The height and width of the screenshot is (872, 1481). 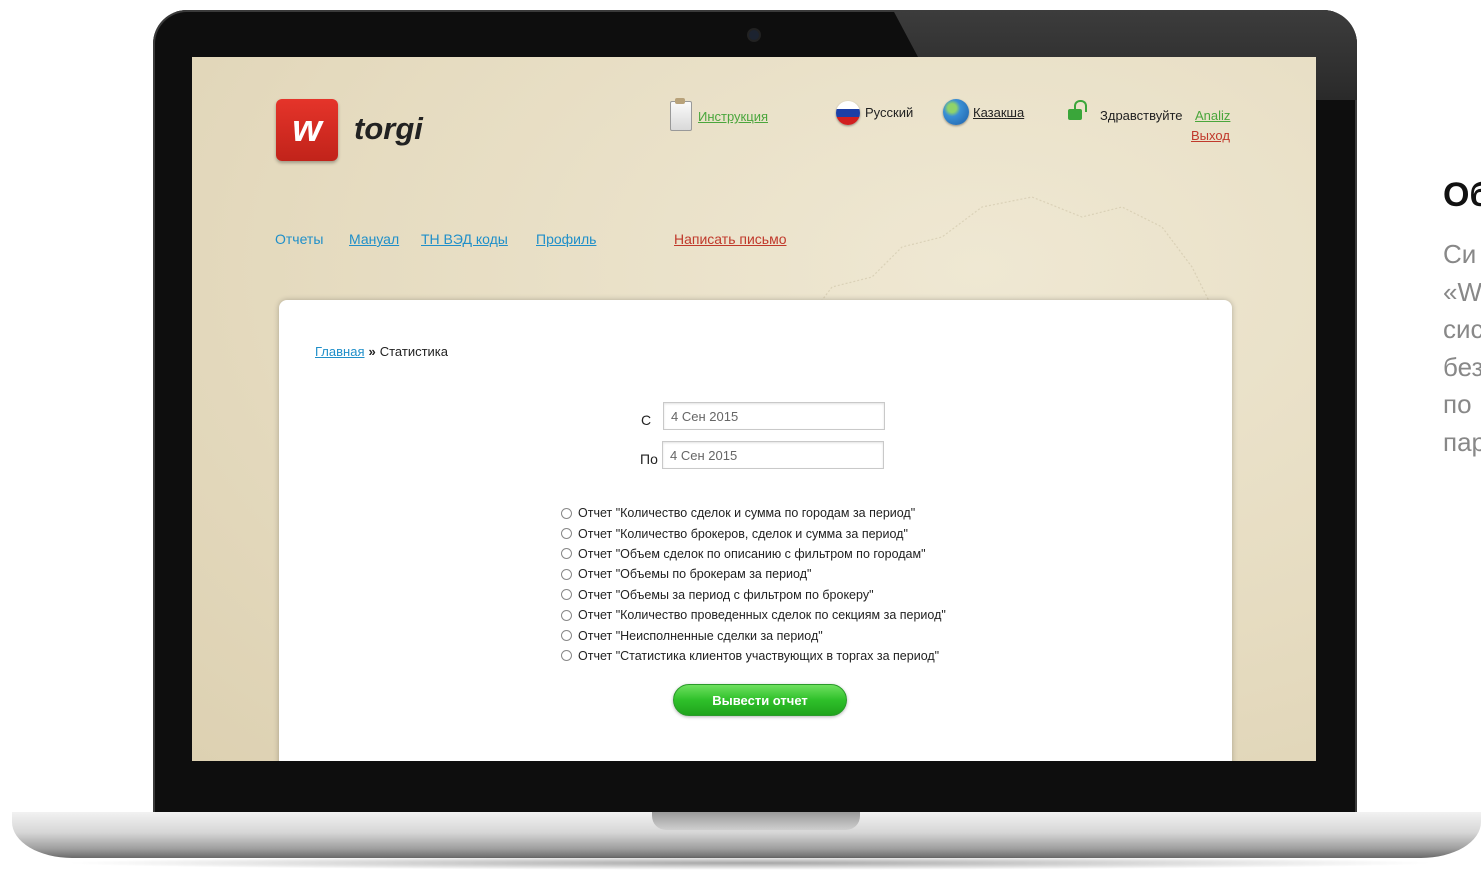 I want to click on logout-link: Выход, so click(x=1210, y=135).